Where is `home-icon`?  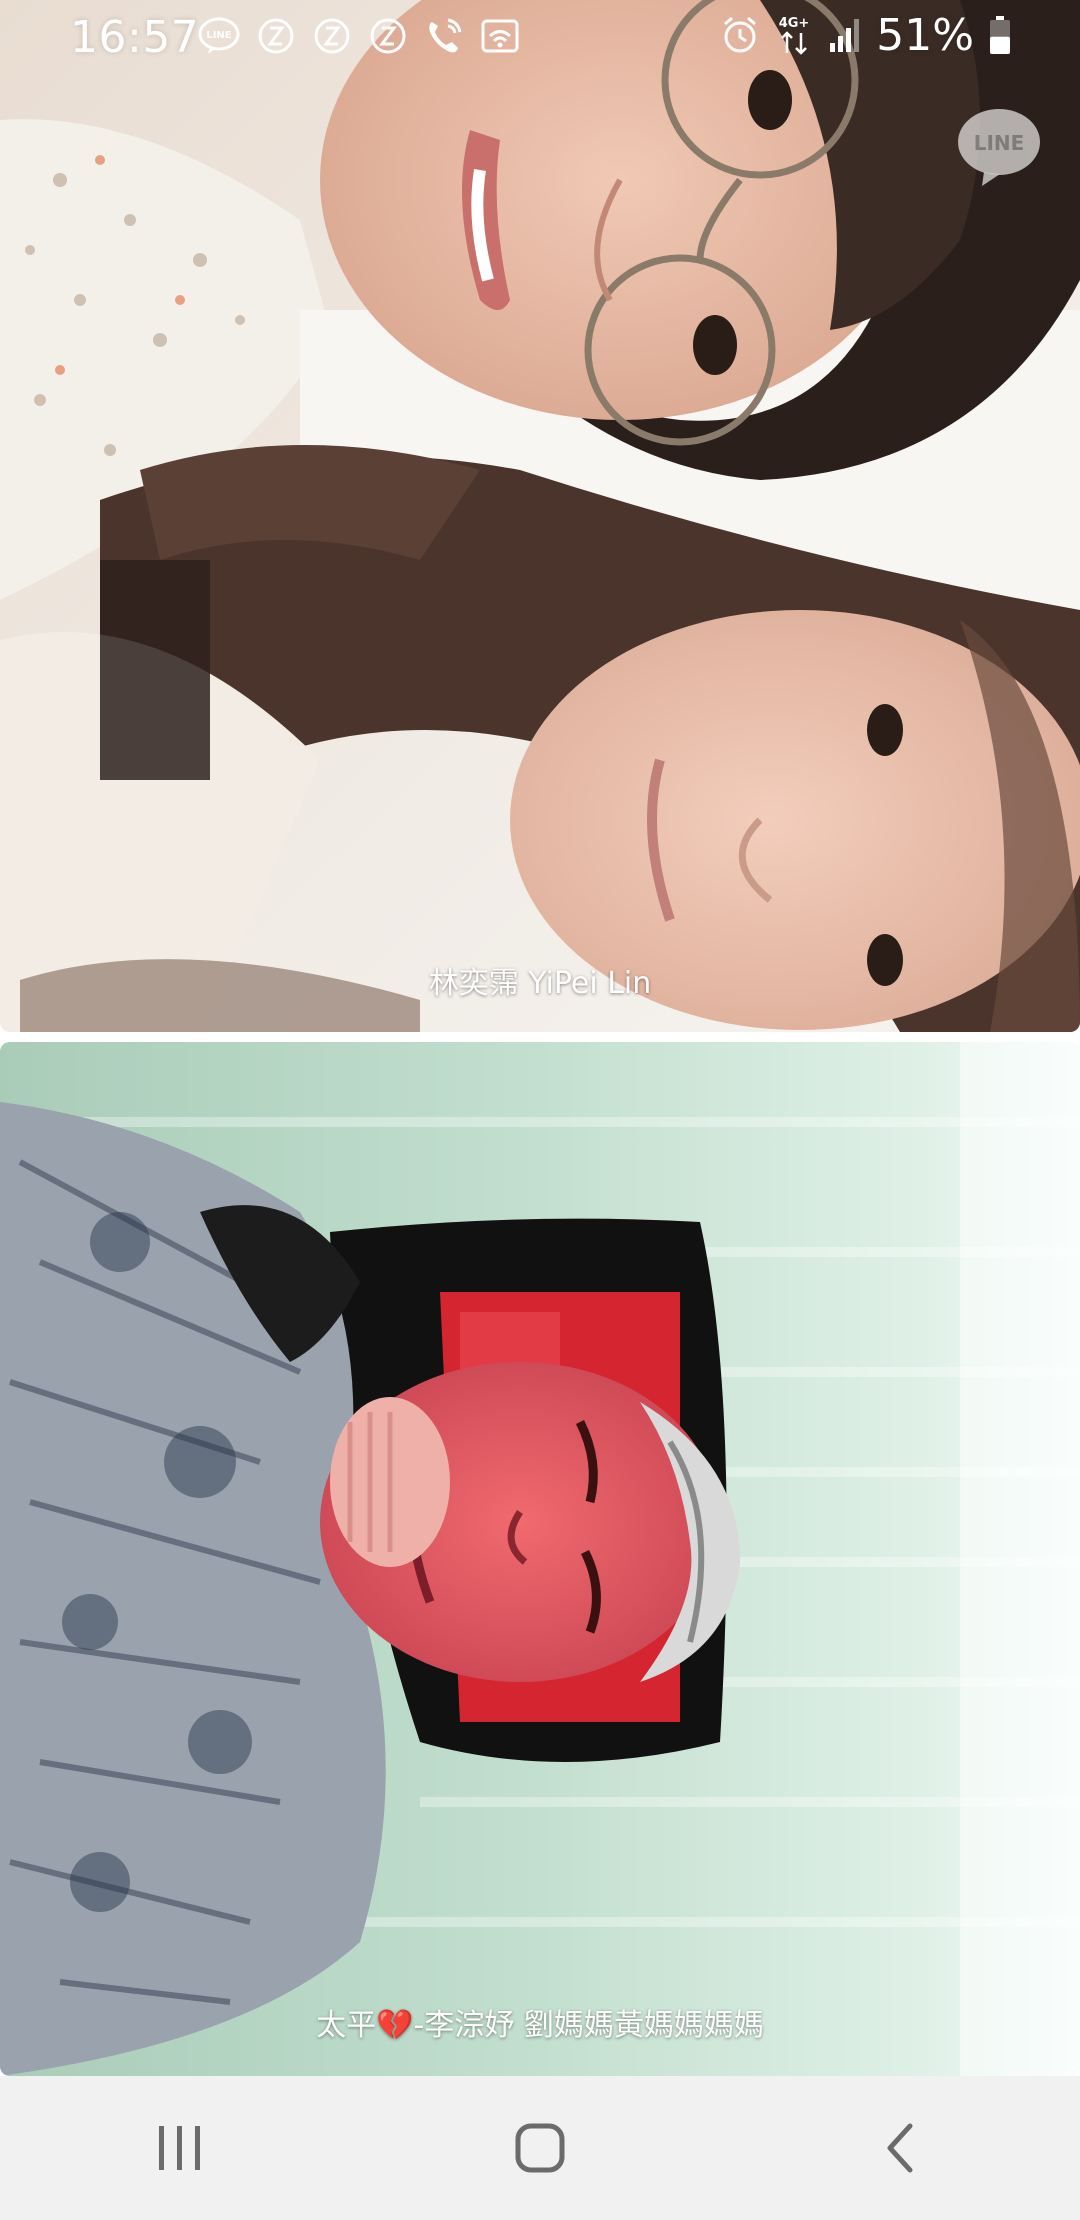 home-icon is located at coordinates (540, 2148).